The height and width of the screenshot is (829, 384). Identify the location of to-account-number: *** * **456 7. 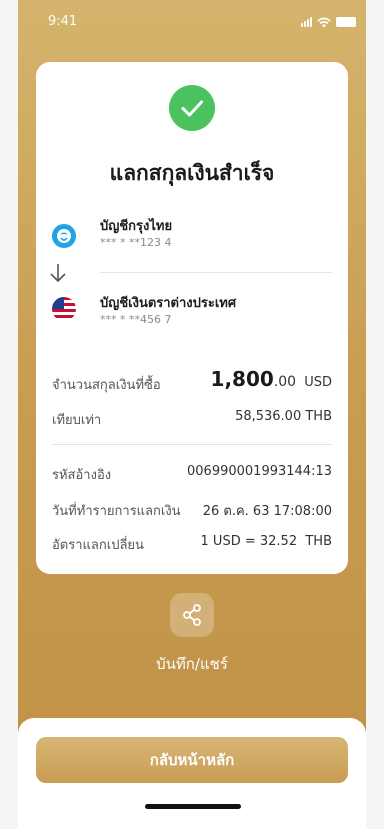
(136, 319).